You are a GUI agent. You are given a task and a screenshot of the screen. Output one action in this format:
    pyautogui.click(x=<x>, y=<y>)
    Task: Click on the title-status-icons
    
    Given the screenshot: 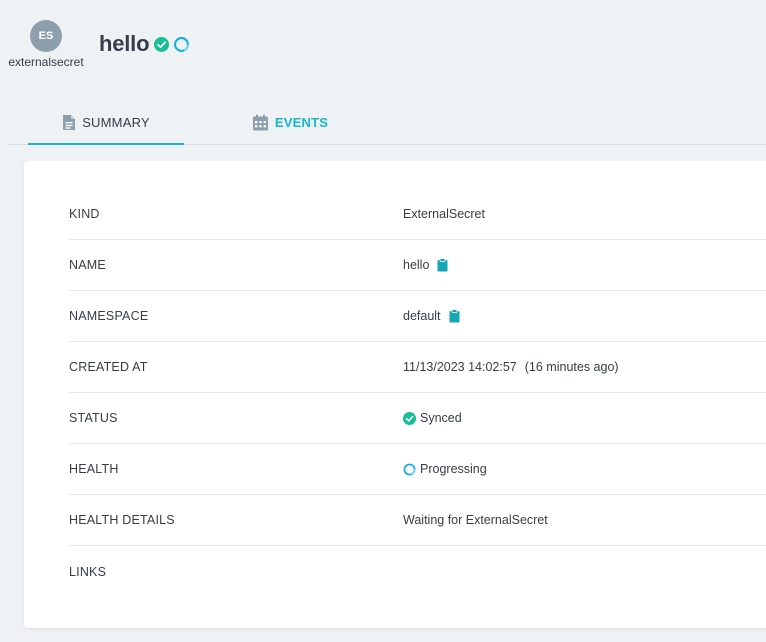 What is the action you would take?
    pyautogui.click(x=172, y=44)
    